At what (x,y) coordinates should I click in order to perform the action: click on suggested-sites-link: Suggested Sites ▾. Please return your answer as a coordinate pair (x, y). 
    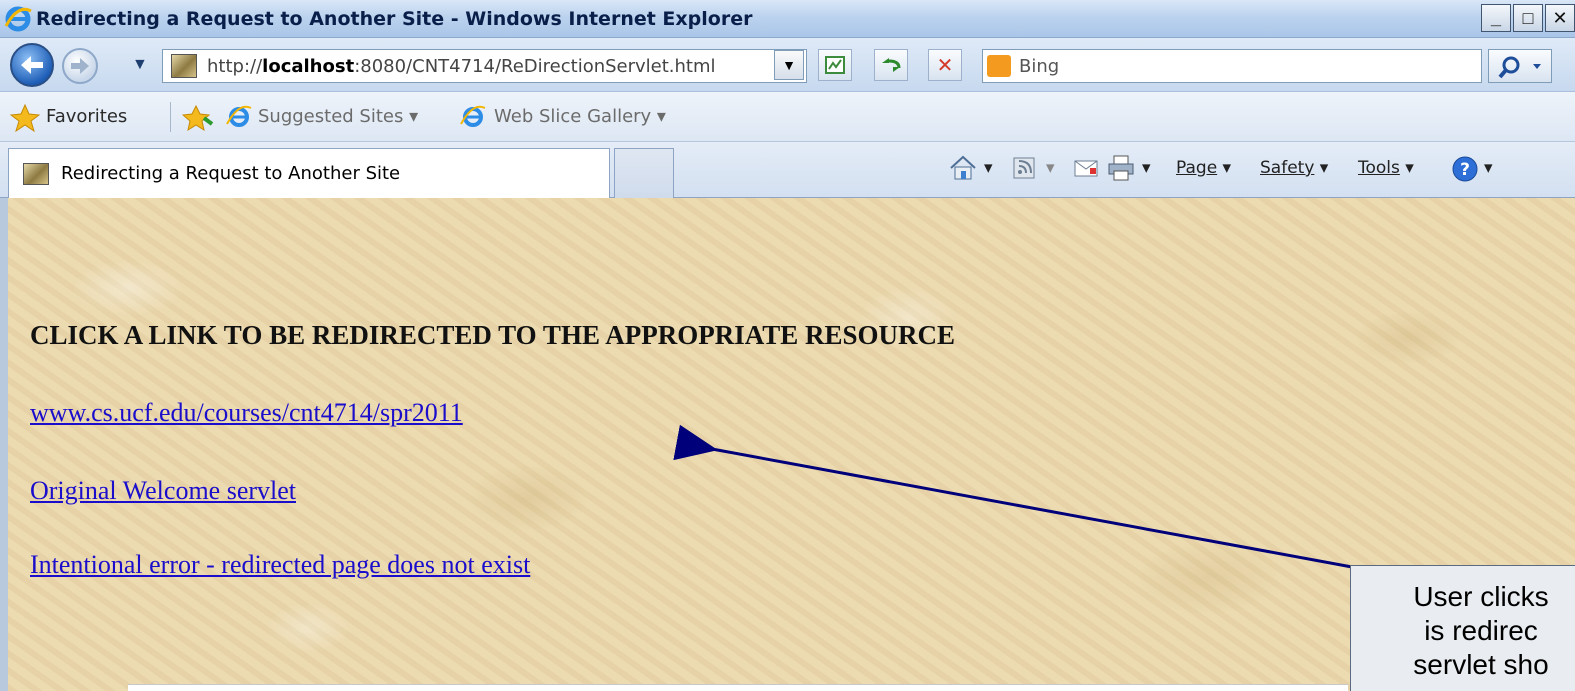
    Looking at the image, I should click on (338, 116).